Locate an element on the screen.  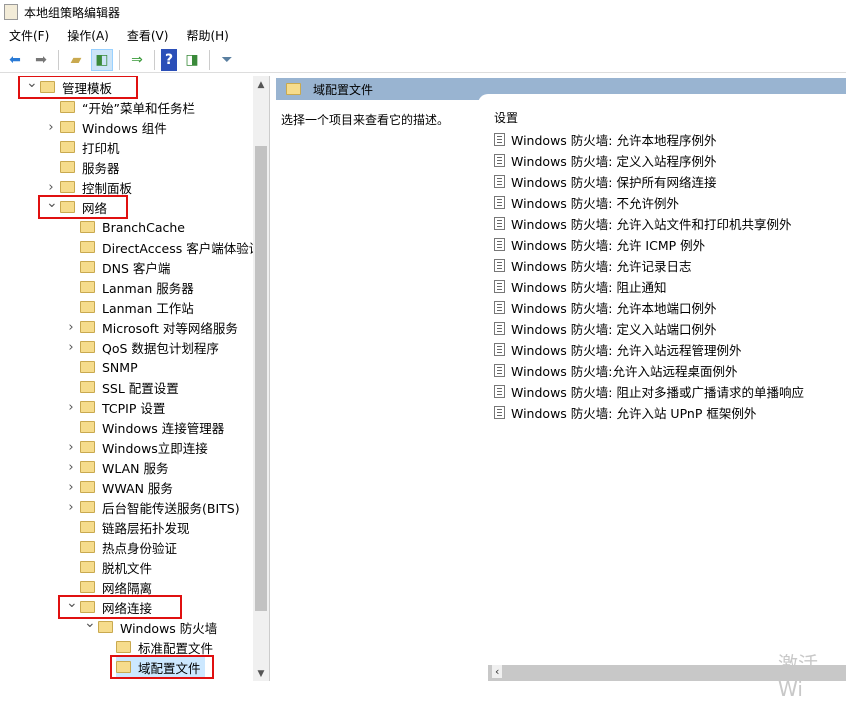
separator is located at coordinates (119, 59).